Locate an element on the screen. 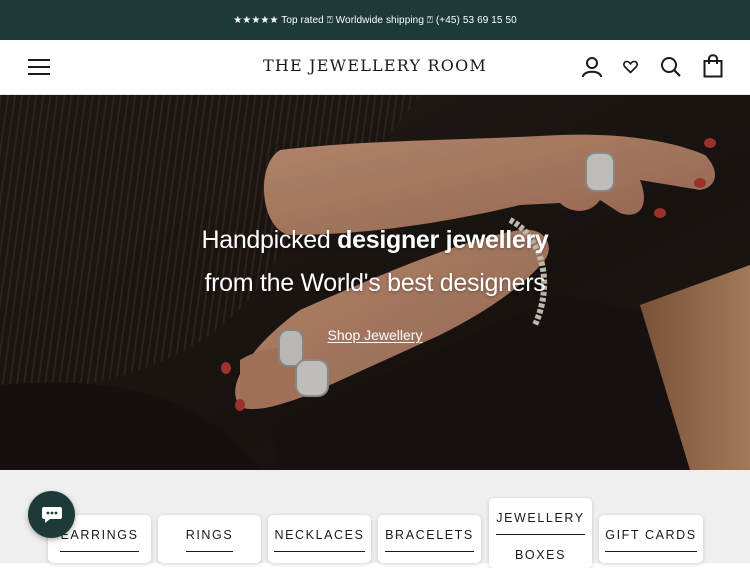 This screenshot has height=568, width=750. account-icon is located at coordinates (592, 67).